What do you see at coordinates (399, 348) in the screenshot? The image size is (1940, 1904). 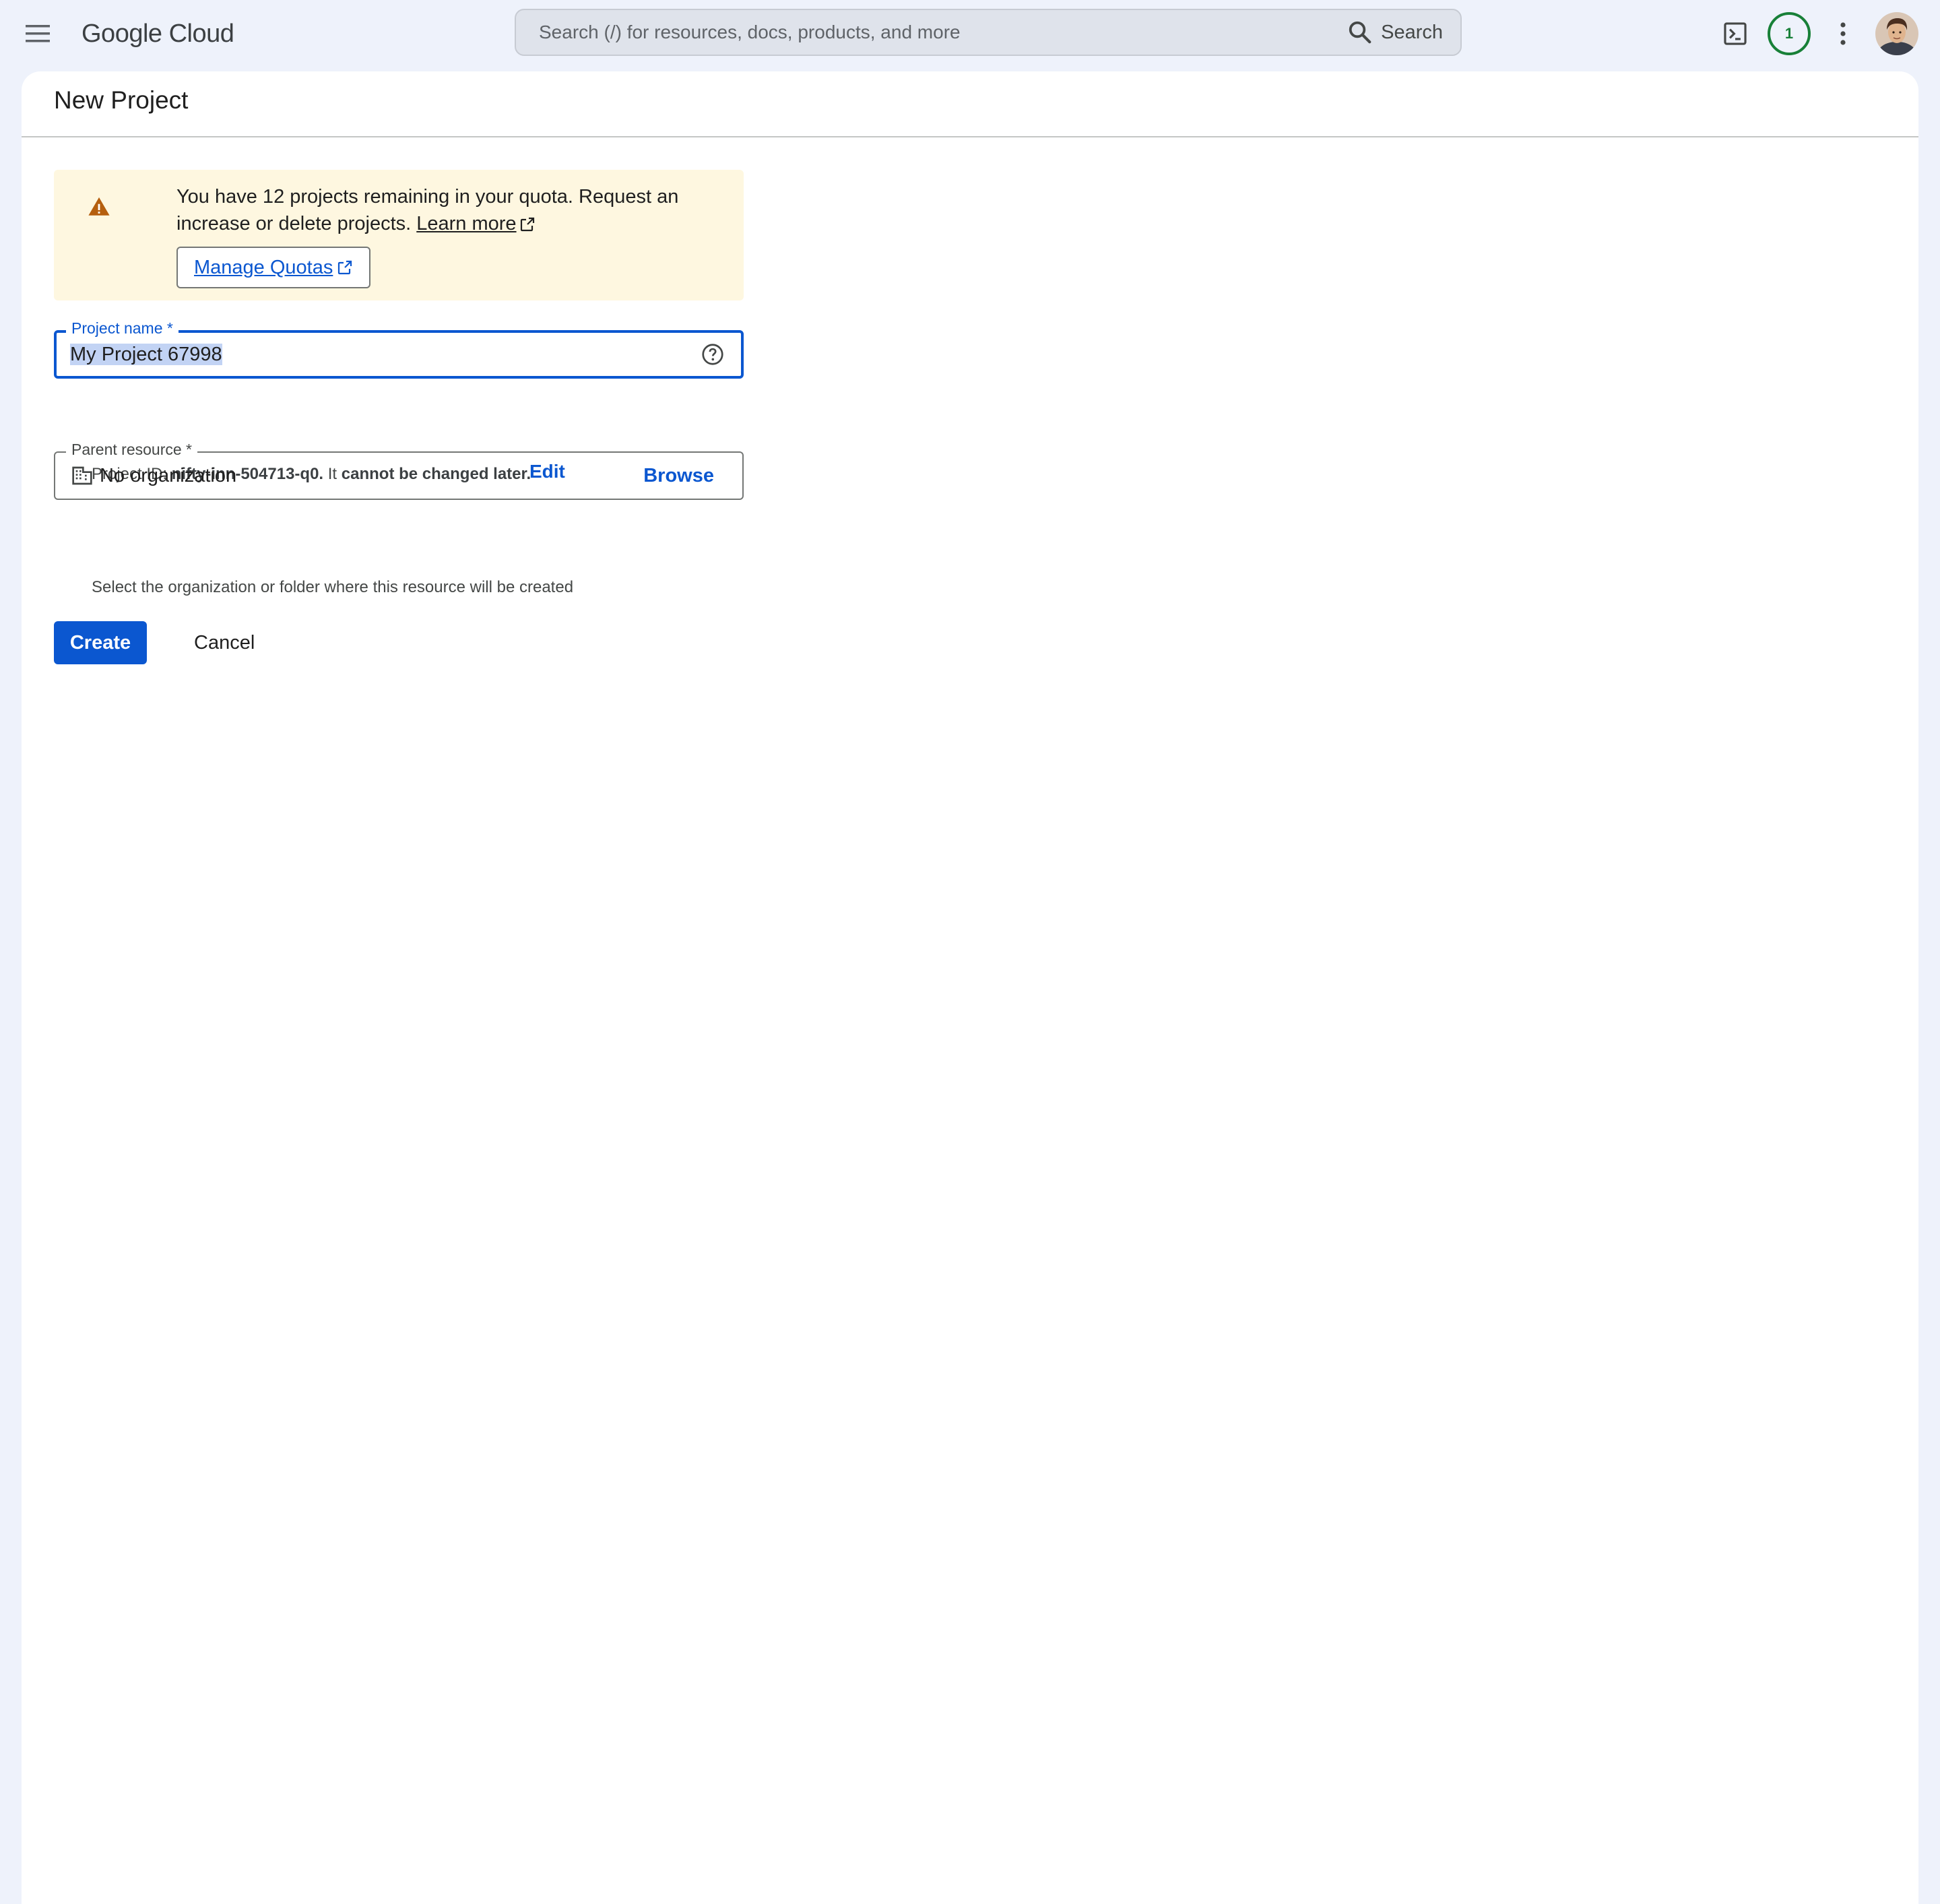 I see `project-name-field: Project name * My Project 67998` at bounding box center [399, 348].